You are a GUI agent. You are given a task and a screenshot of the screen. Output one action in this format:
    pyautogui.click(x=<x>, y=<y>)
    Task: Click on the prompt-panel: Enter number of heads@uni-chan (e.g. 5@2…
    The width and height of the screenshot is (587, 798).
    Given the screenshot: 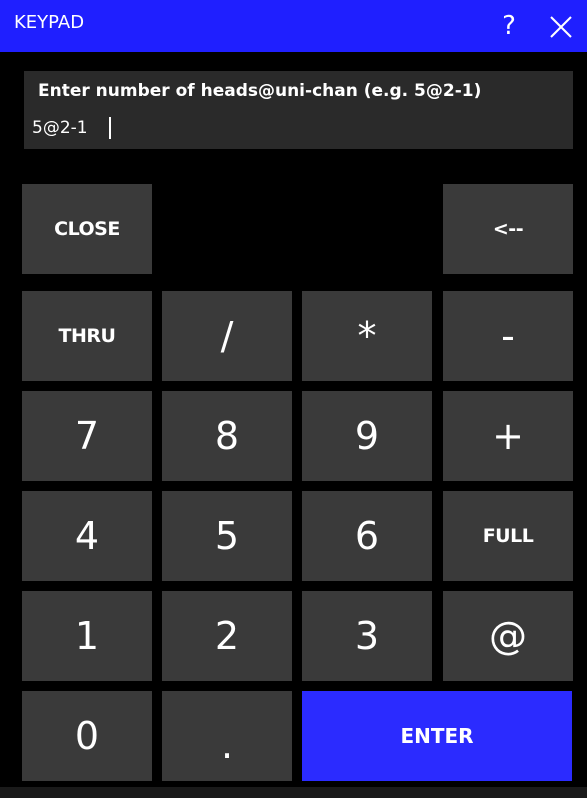 What is the action you would take?
    pyautogui.click(x=298, y=110)
    